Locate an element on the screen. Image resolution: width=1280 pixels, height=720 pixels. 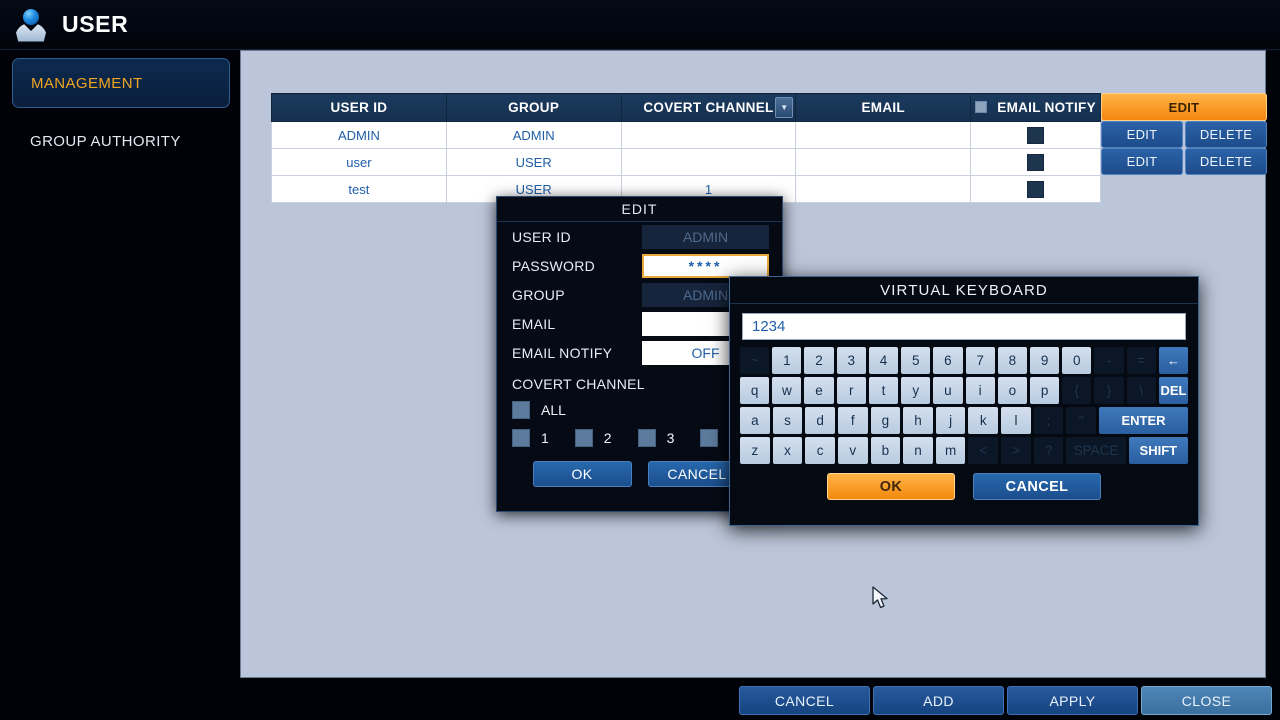
key-6: 6 is located at coordinates (948, 360).